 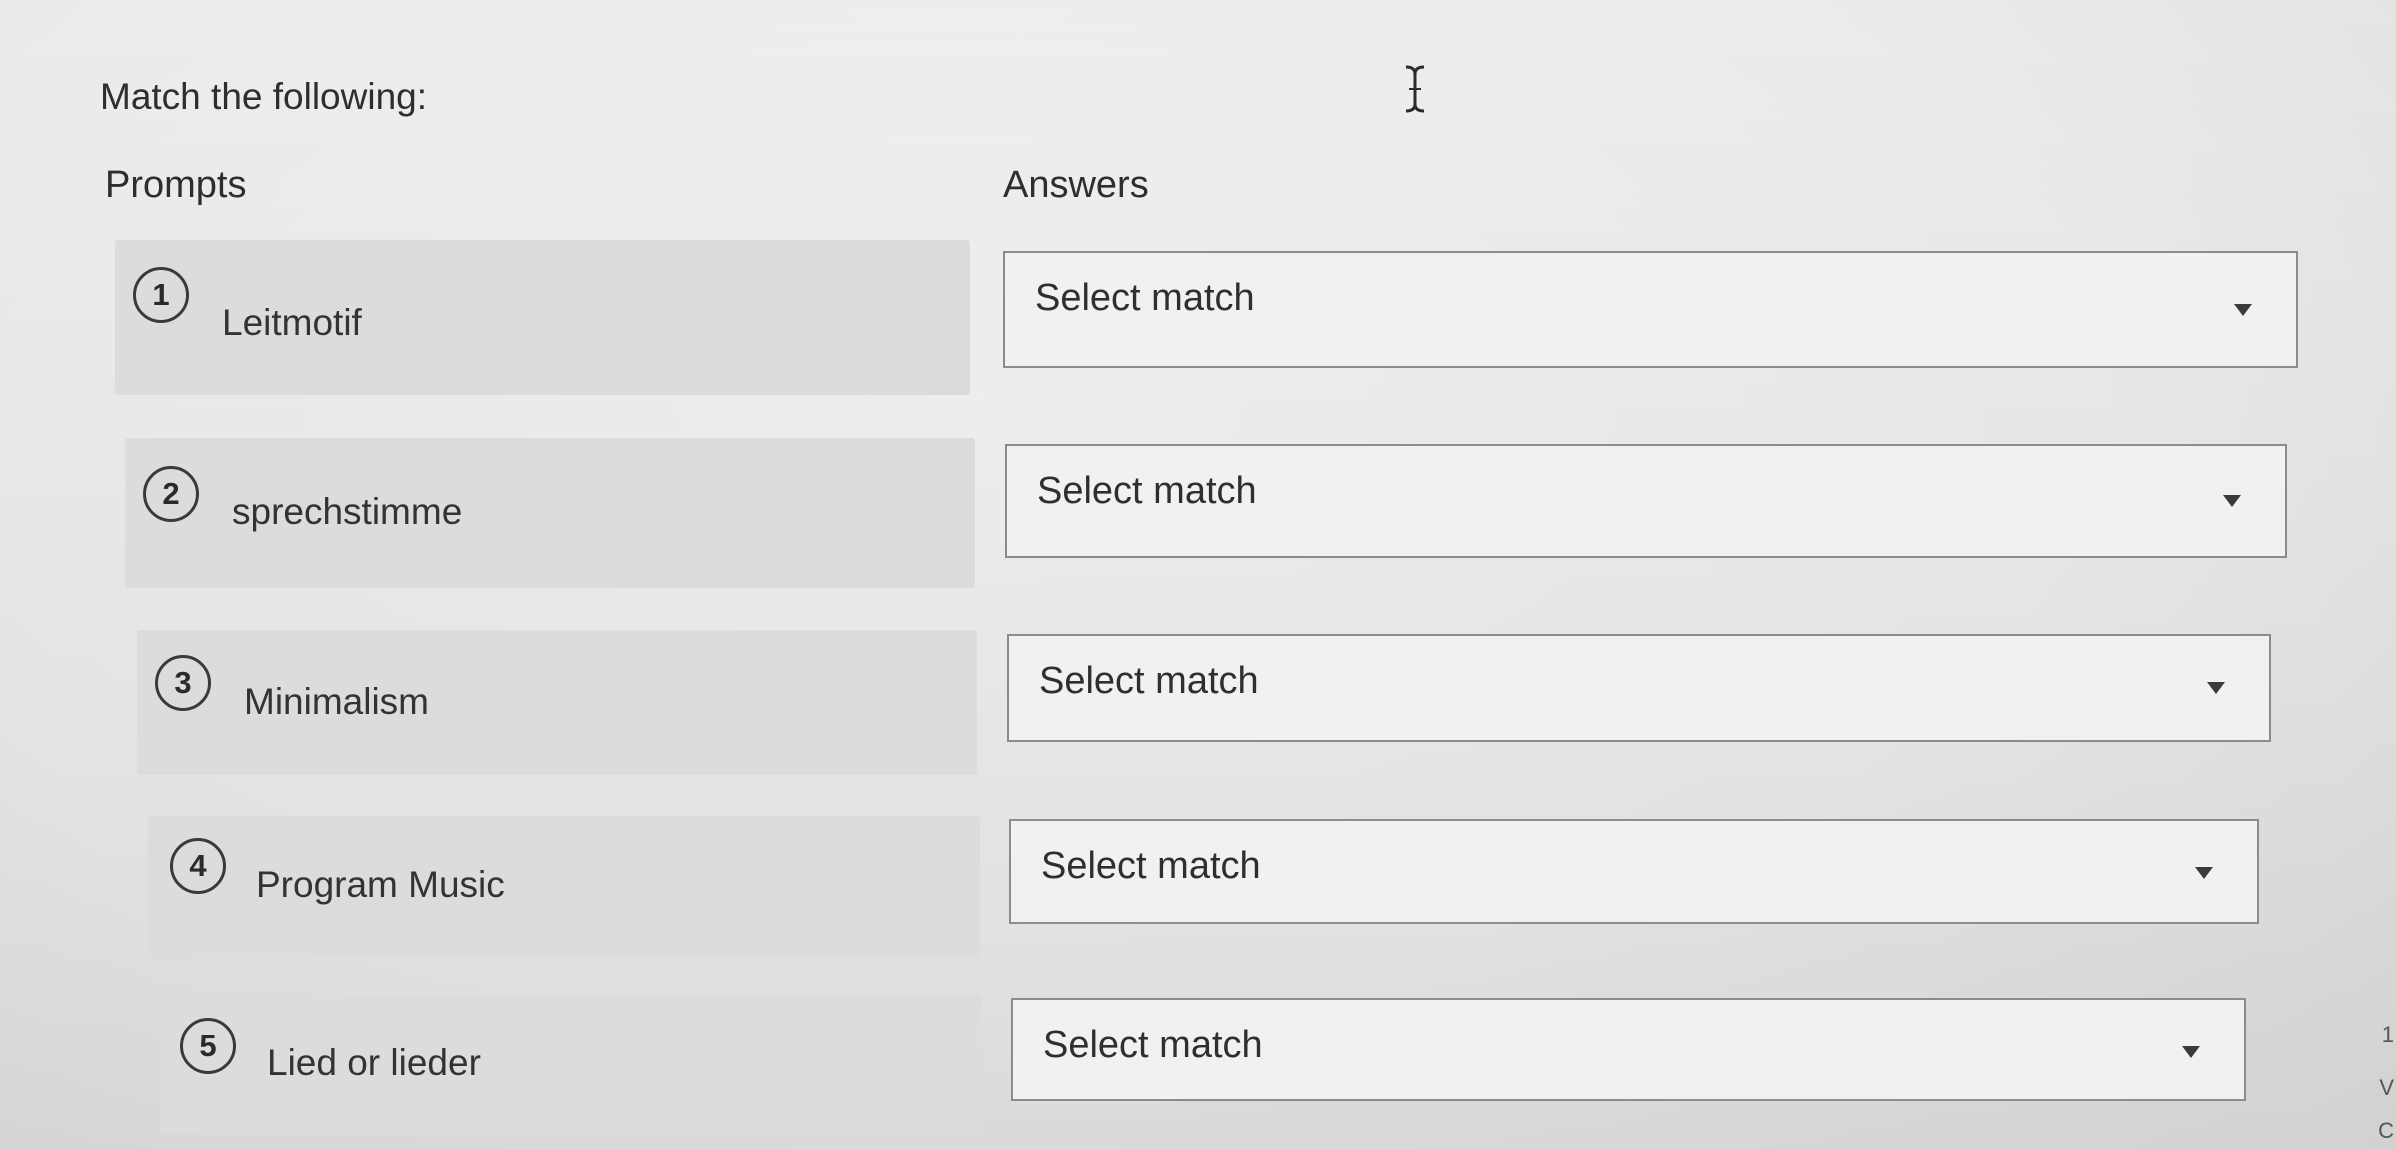 I want to click on prompt-number-badge: 1, so click(x=161, y=295).